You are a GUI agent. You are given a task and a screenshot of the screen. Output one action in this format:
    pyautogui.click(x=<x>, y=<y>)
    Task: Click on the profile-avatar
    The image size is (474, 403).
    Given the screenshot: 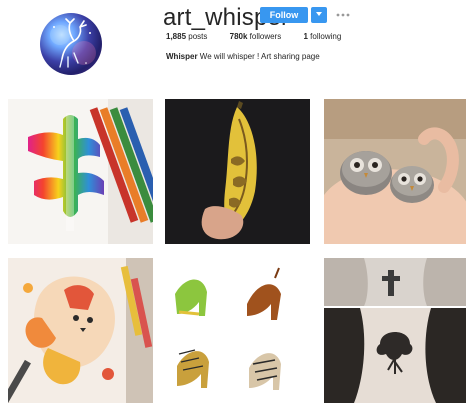 What is the action you would take?
    pyautogui.click(x=71, y=44)
    